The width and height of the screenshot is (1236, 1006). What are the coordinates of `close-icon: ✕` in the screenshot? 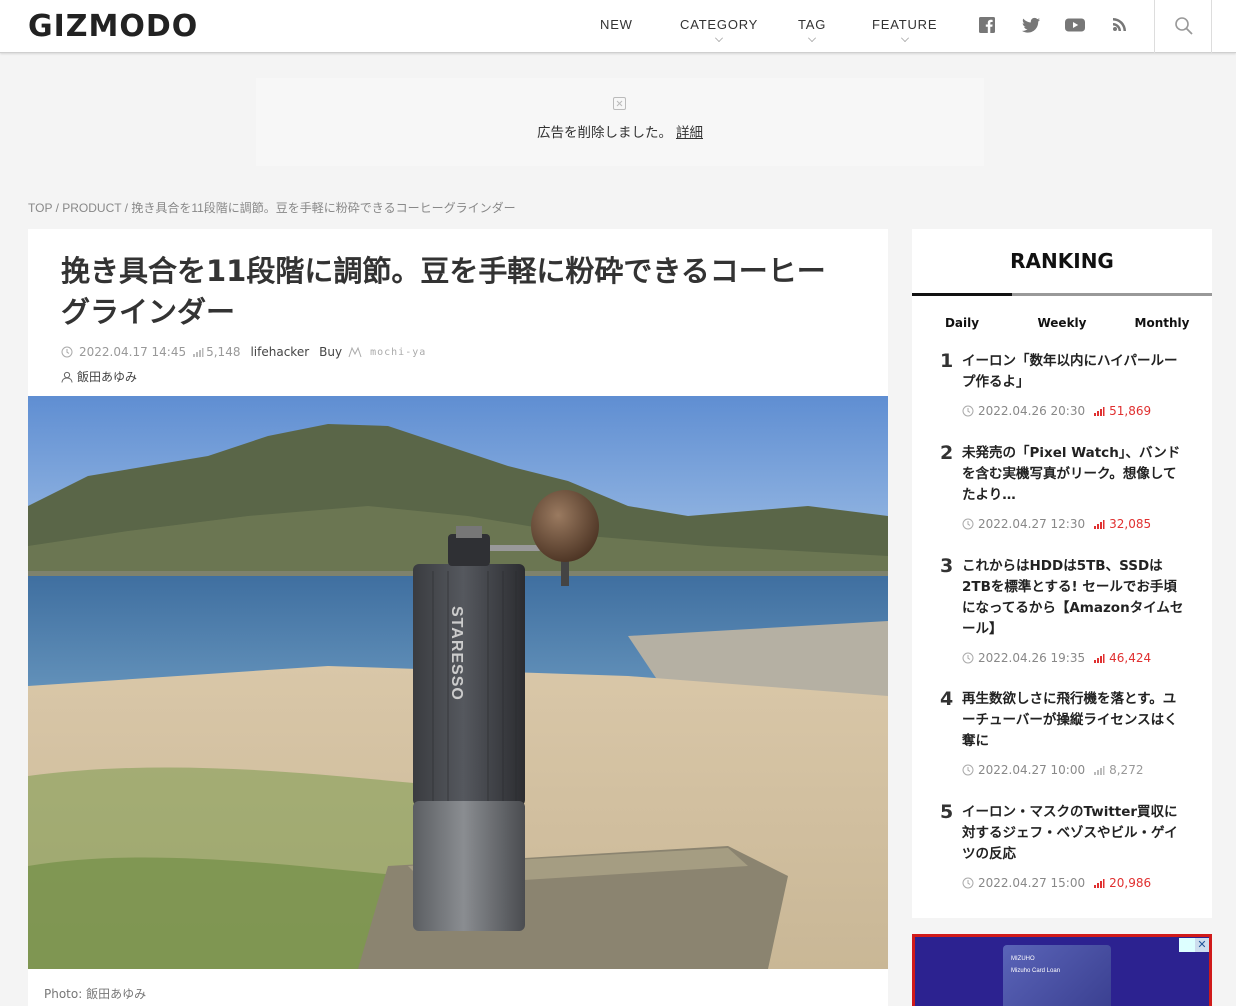 It's located at (1202, 945).